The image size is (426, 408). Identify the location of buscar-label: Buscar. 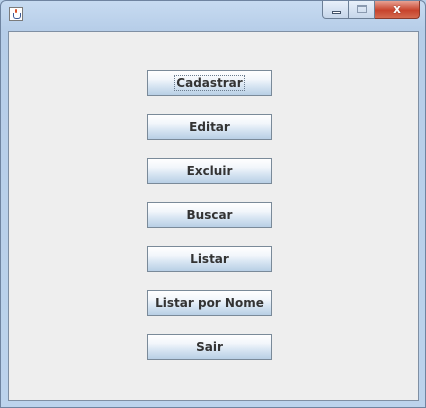
(209, 215).